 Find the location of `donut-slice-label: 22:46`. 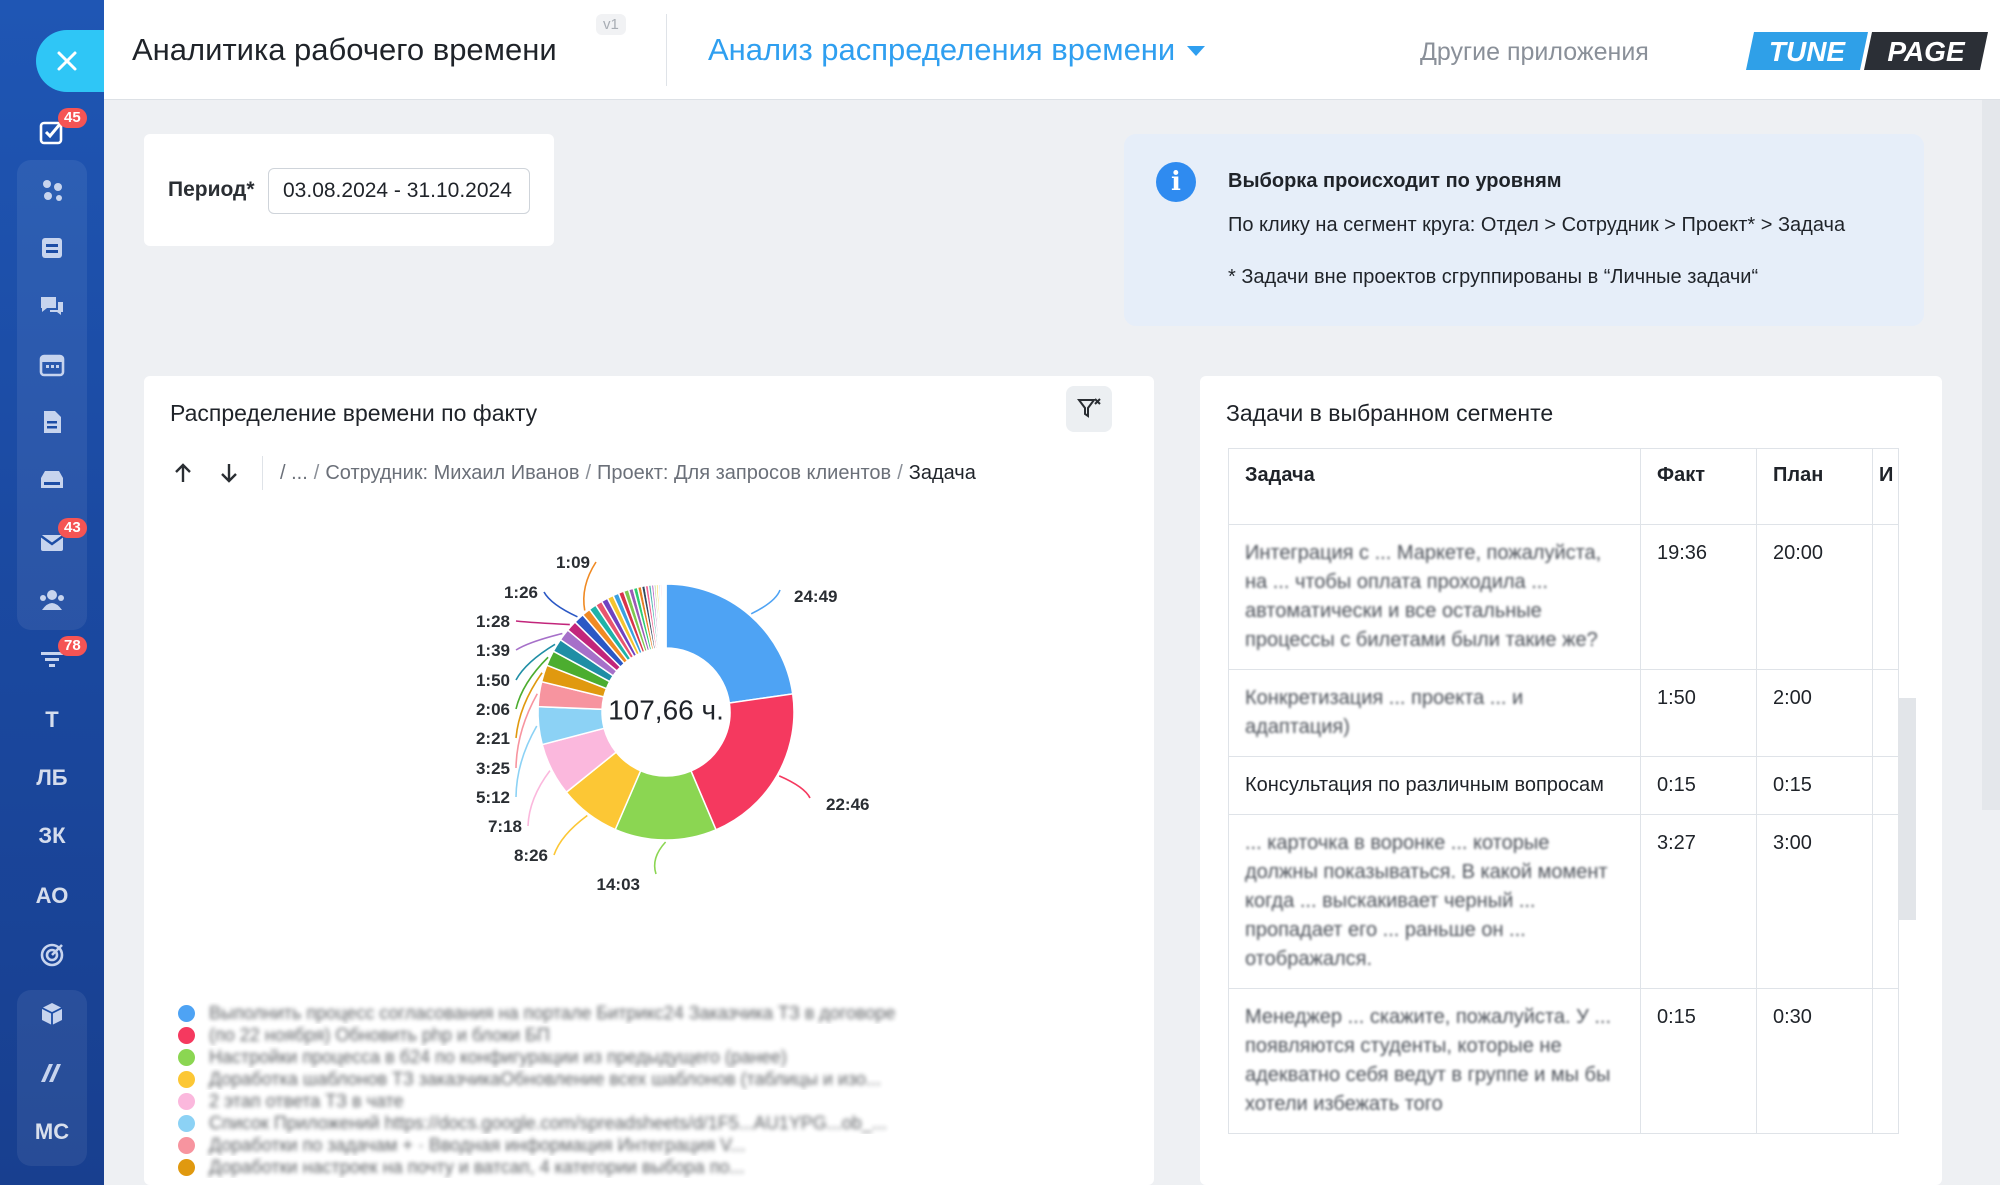

donut-slice-label: 22:46 is located at coordinates (847, 804).